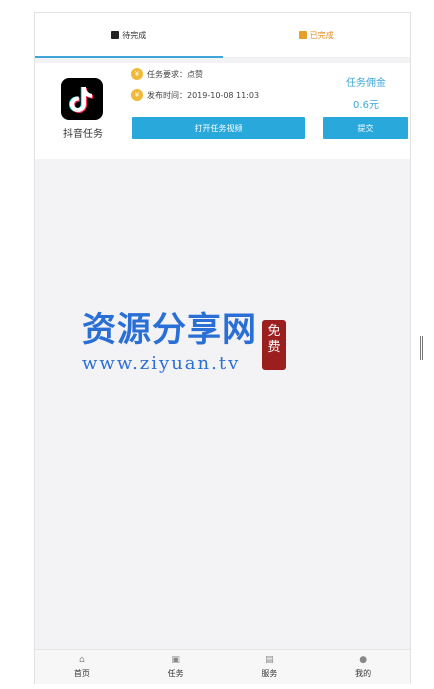 Image resolution: width=434 pixels, height=689 pixels. I want to click on nav-service: ▤ 服务, so click(270, 667).